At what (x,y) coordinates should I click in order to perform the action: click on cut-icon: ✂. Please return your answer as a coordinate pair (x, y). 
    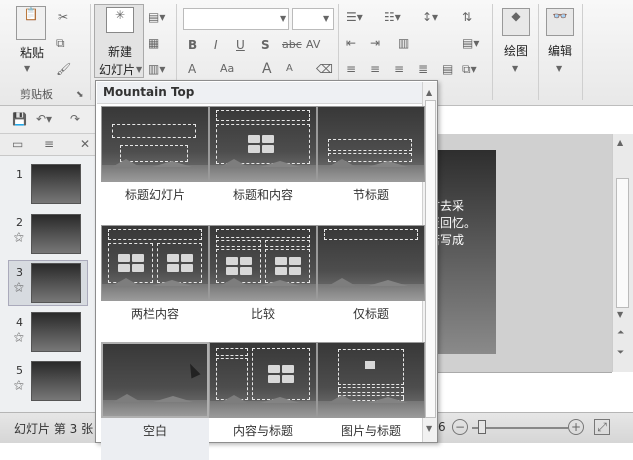
    Looking at the image, I should click on (63, 17).